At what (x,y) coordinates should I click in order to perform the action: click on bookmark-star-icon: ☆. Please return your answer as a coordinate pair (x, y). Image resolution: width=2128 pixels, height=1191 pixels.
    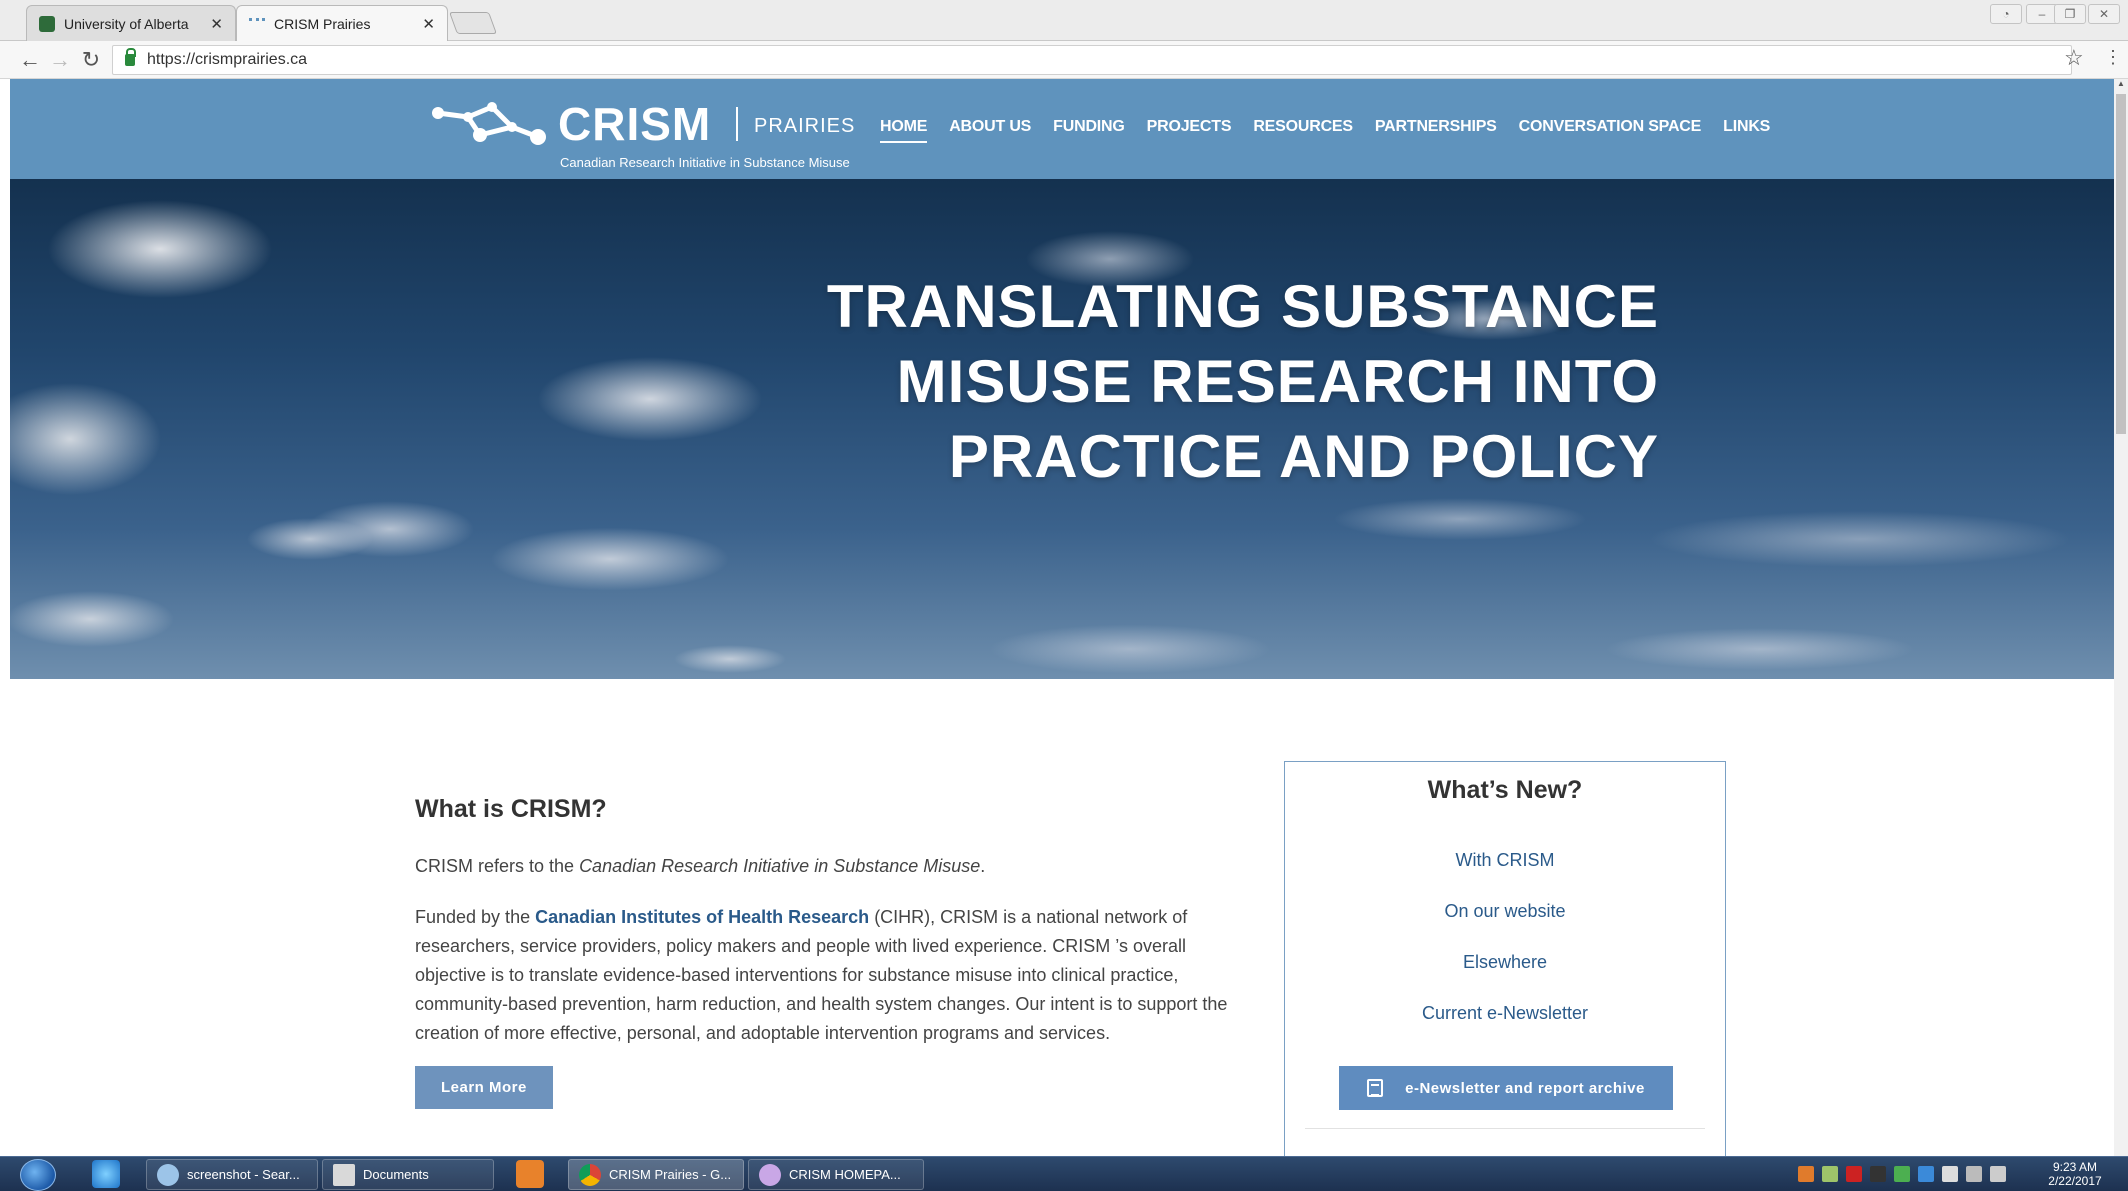
    Looking at the image, I should click on (2074, 58).